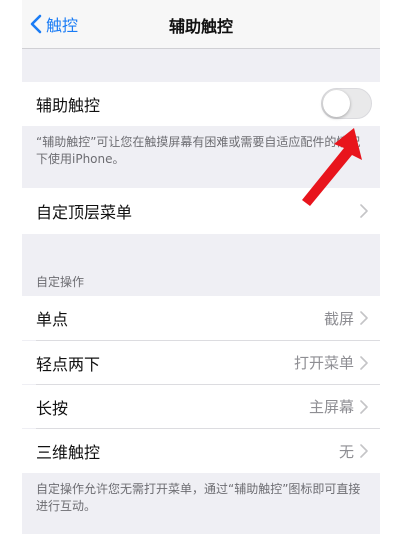 The image size is (409, 534). What do you see at coordinates (60, 282) in the screenshot?
I see `custom-actions-header: 自定操作` at bounding box center [60, 282].